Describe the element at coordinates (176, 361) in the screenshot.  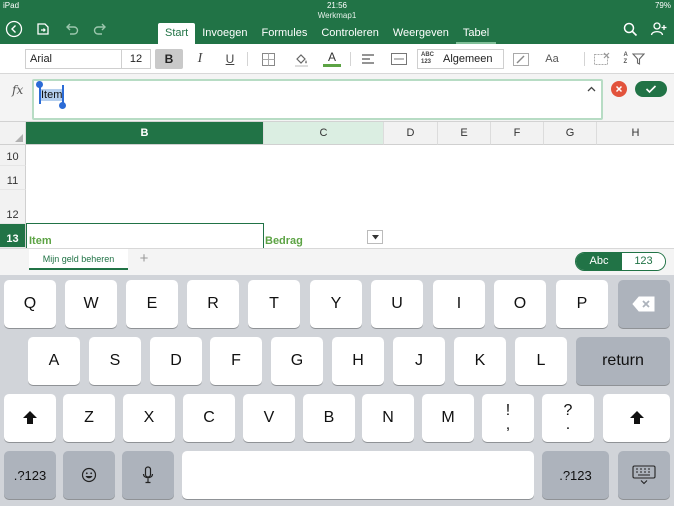
I see `key-d: D` at that location.